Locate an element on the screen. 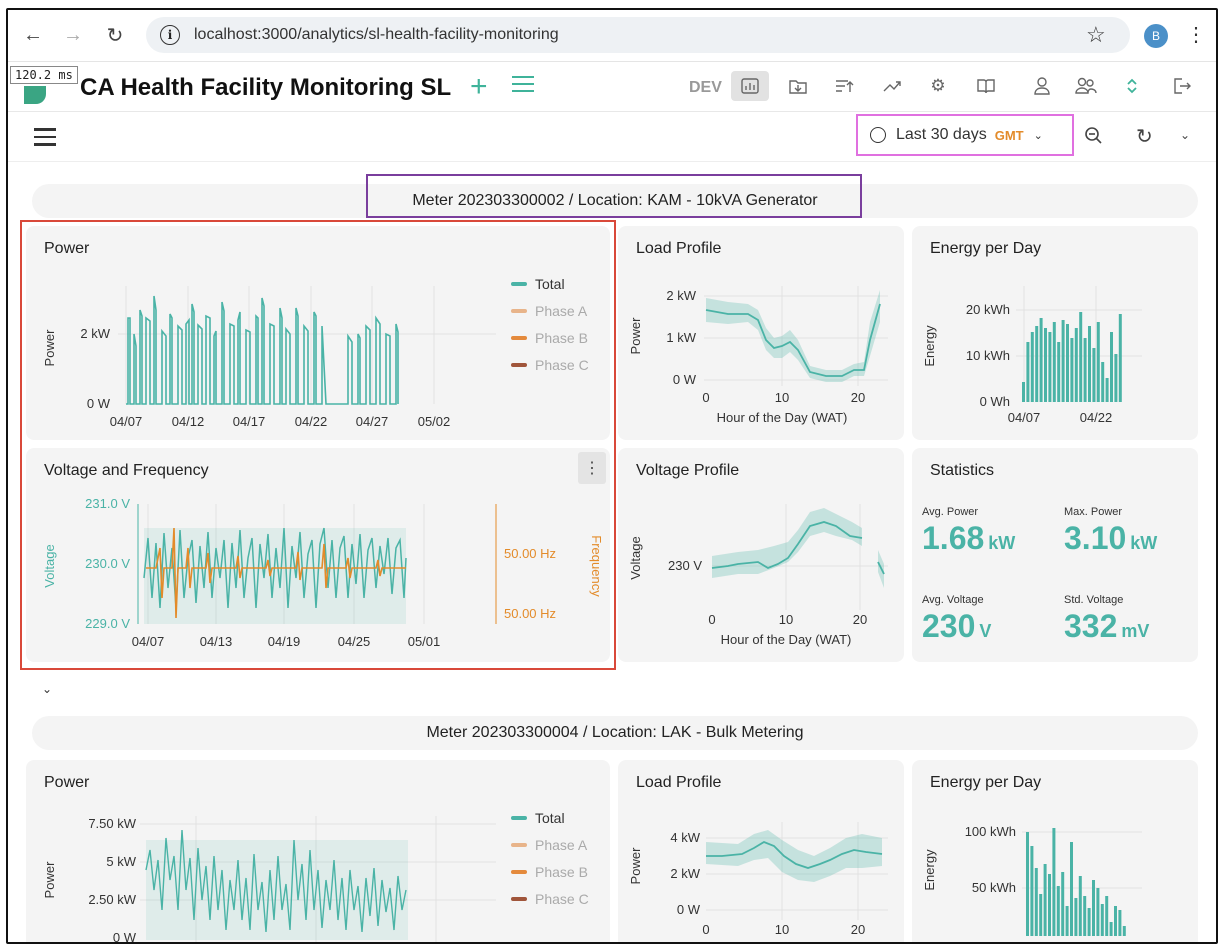 This screenshot has height=950, width=1226. stat-value: 1.68 kW is located at coordinates (969, 538).